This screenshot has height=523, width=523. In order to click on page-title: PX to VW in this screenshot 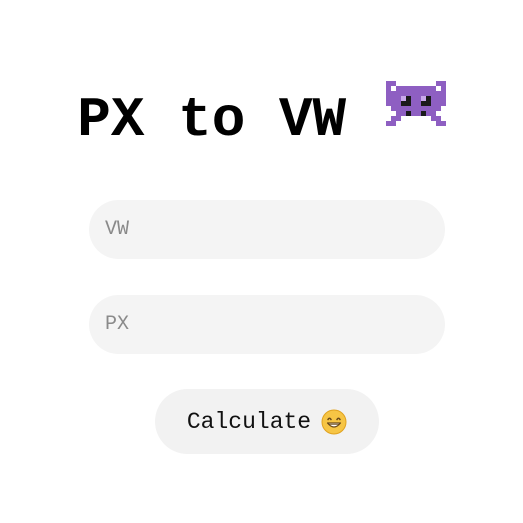, I will do `click(261, 118)`.